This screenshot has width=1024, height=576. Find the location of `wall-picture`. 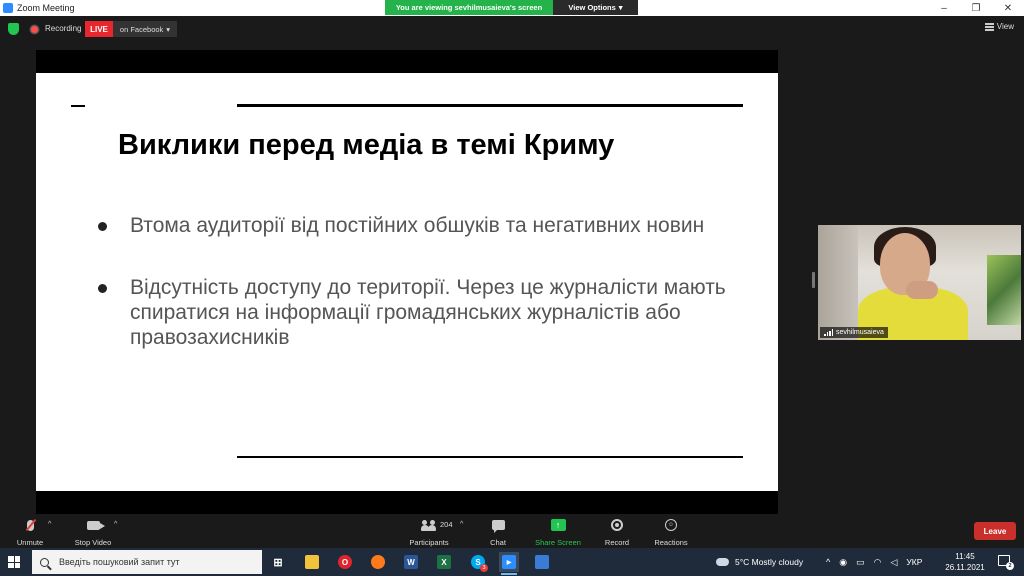

wall-picture is located at coordinates (1004, 290).